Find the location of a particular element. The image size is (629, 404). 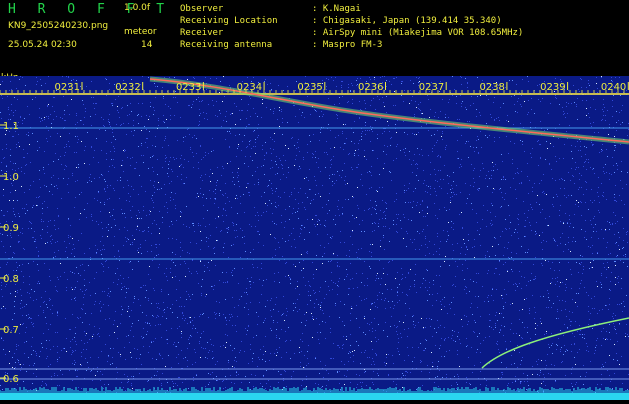

frequency-label: 0.9 is located at coordinates (11, 228).